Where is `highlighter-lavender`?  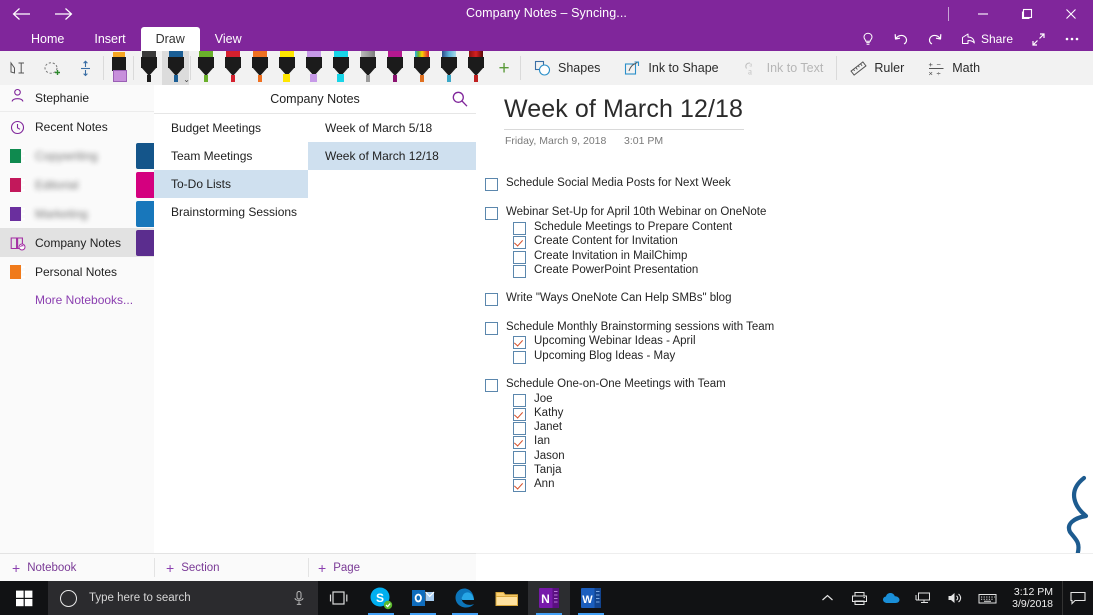 highlighter-lavender is located at coordinates (313, 68).